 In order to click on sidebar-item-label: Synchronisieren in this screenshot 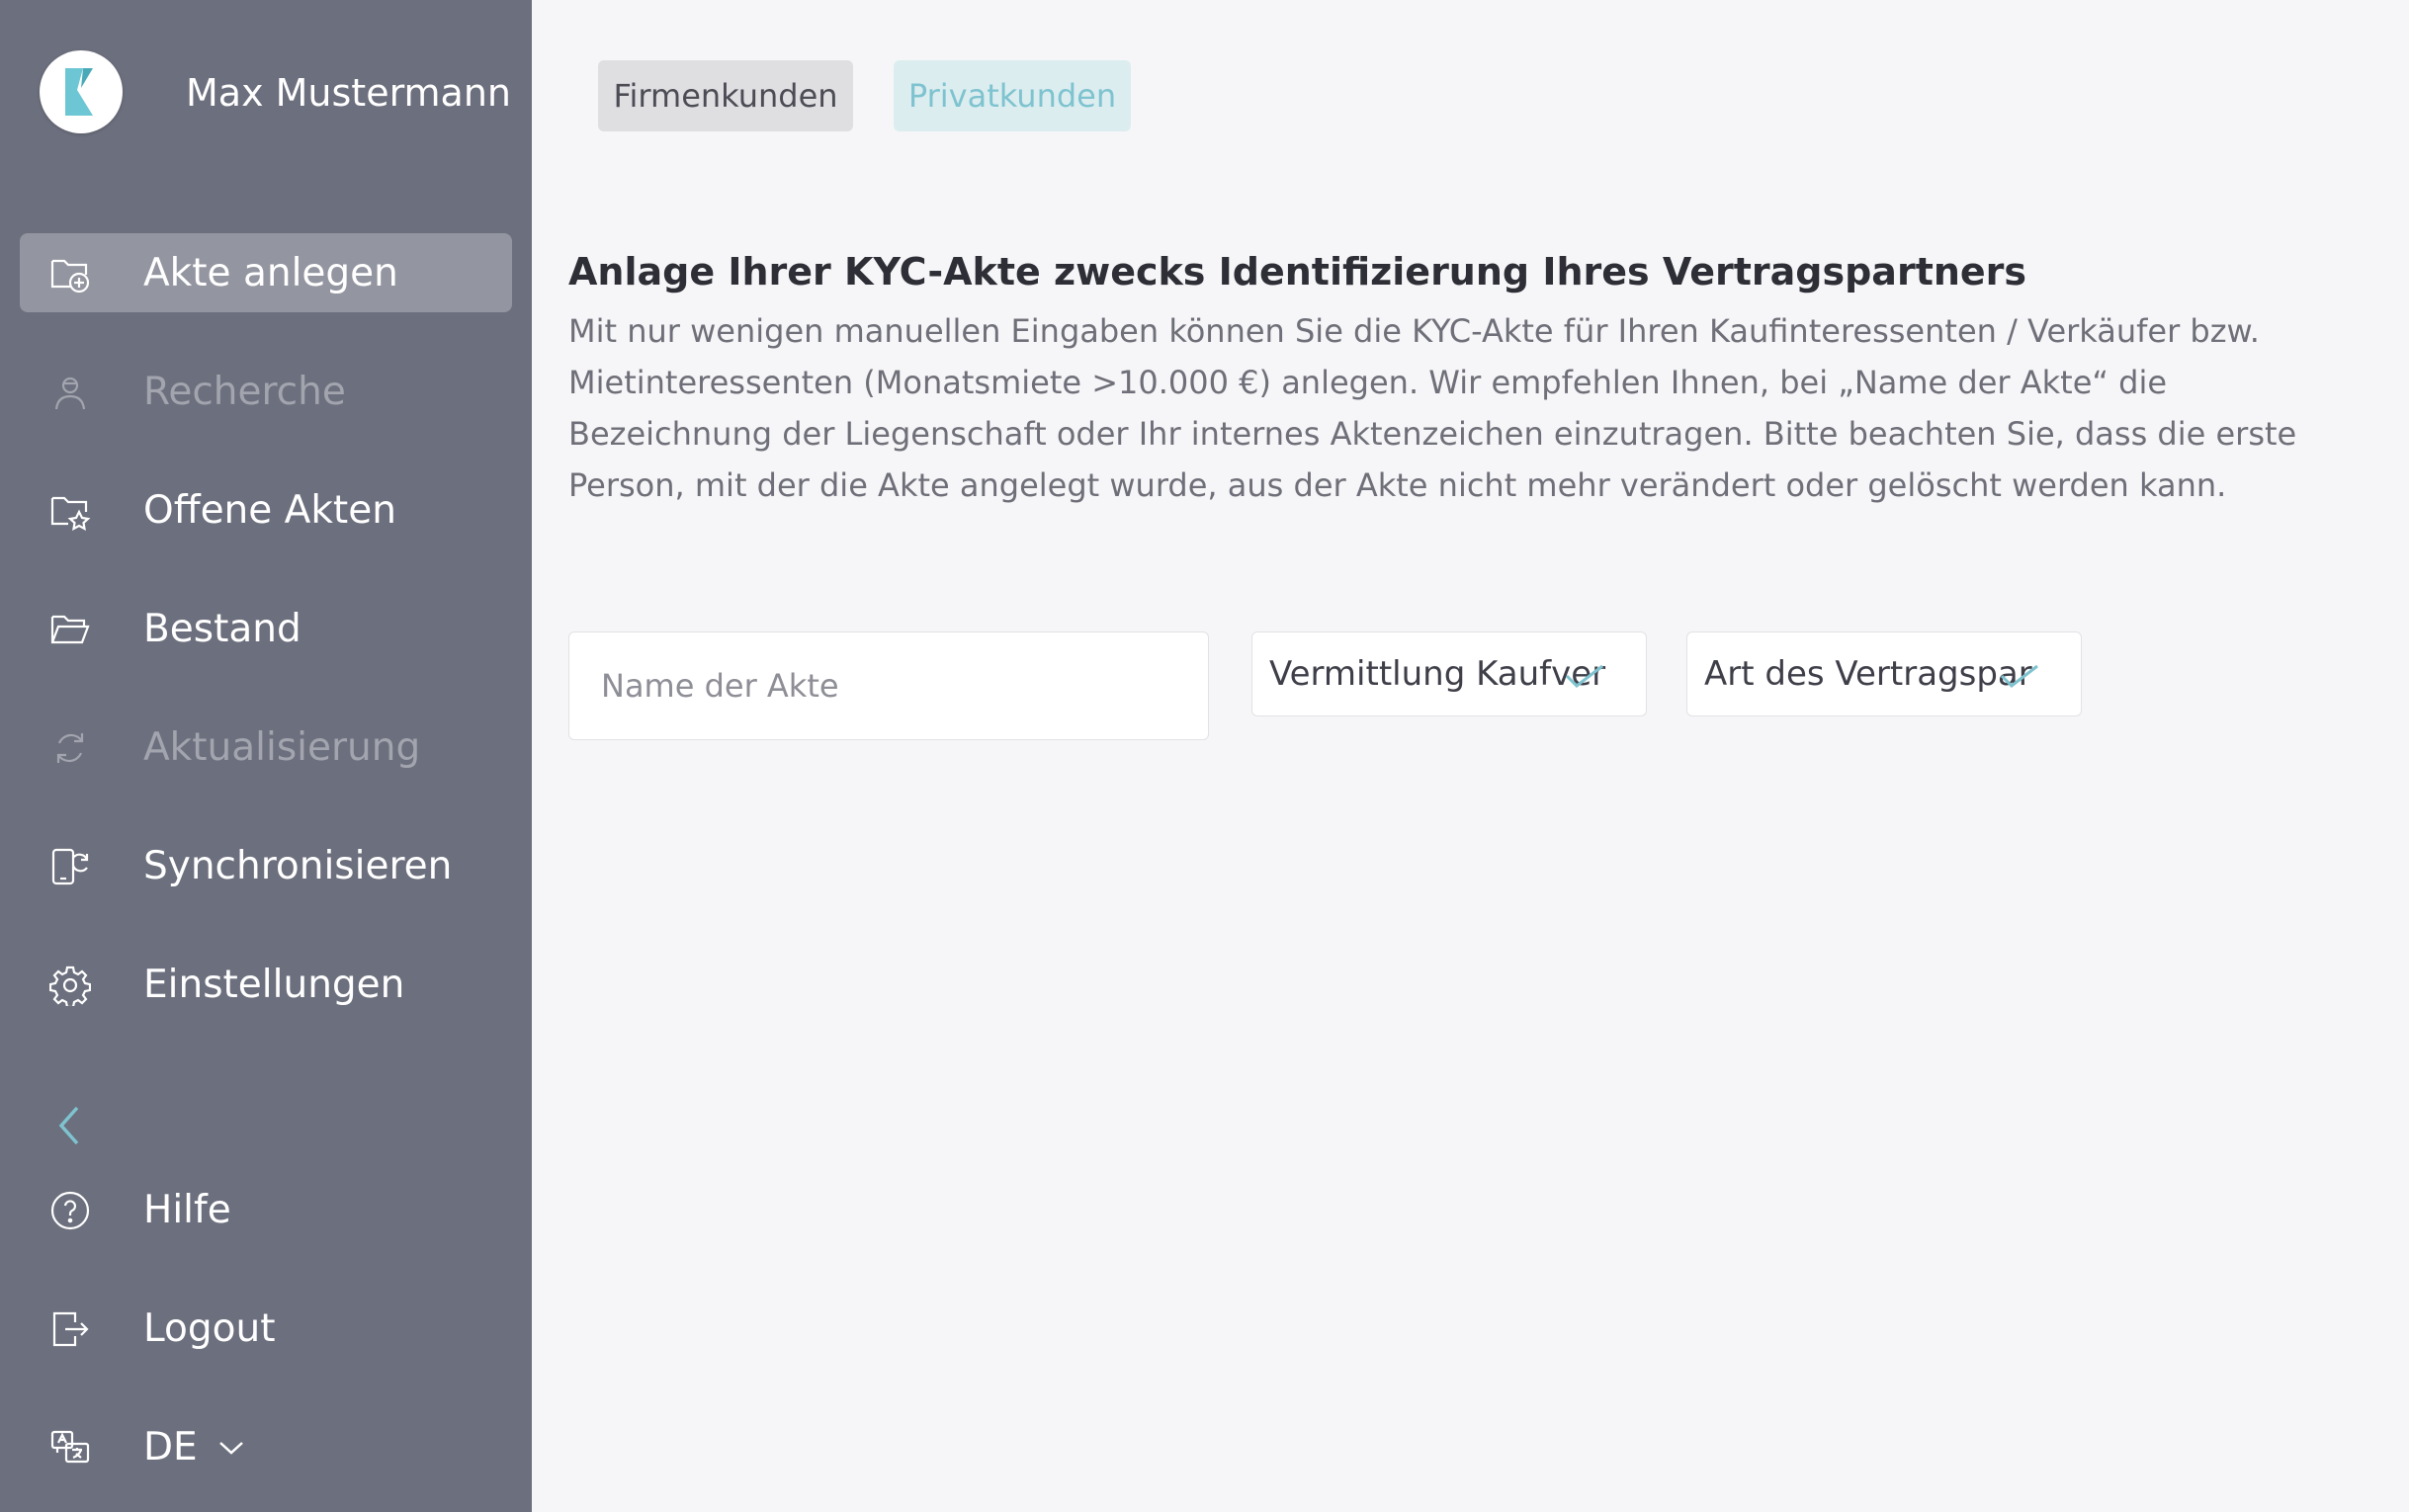, I will do `click(298, 865)`.